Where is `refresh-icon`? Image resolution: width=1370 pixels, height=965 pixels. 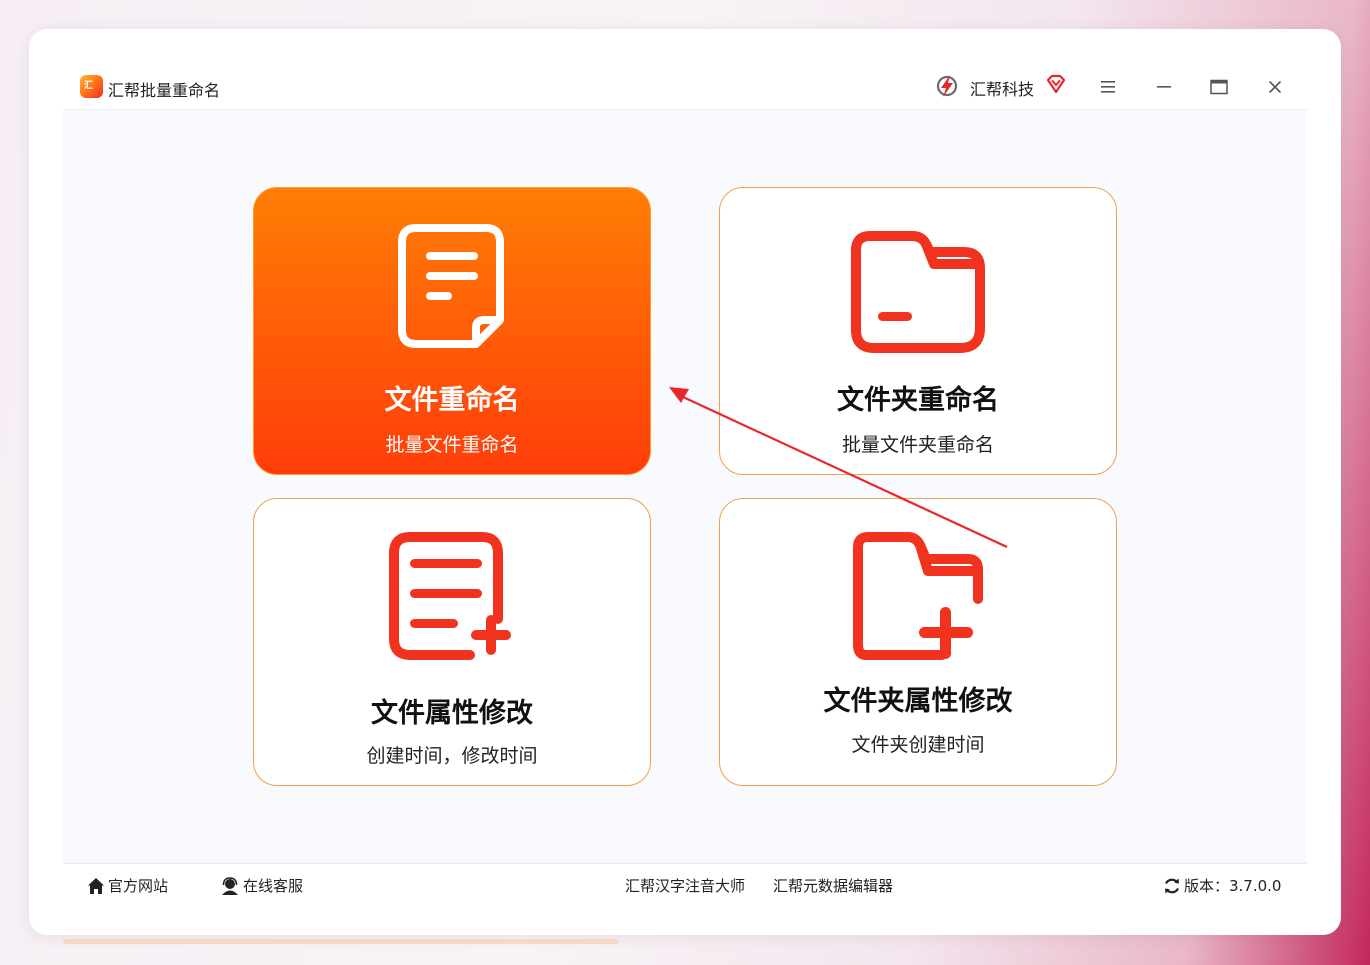
refresh-icon is located at coordinates (1172, 885).